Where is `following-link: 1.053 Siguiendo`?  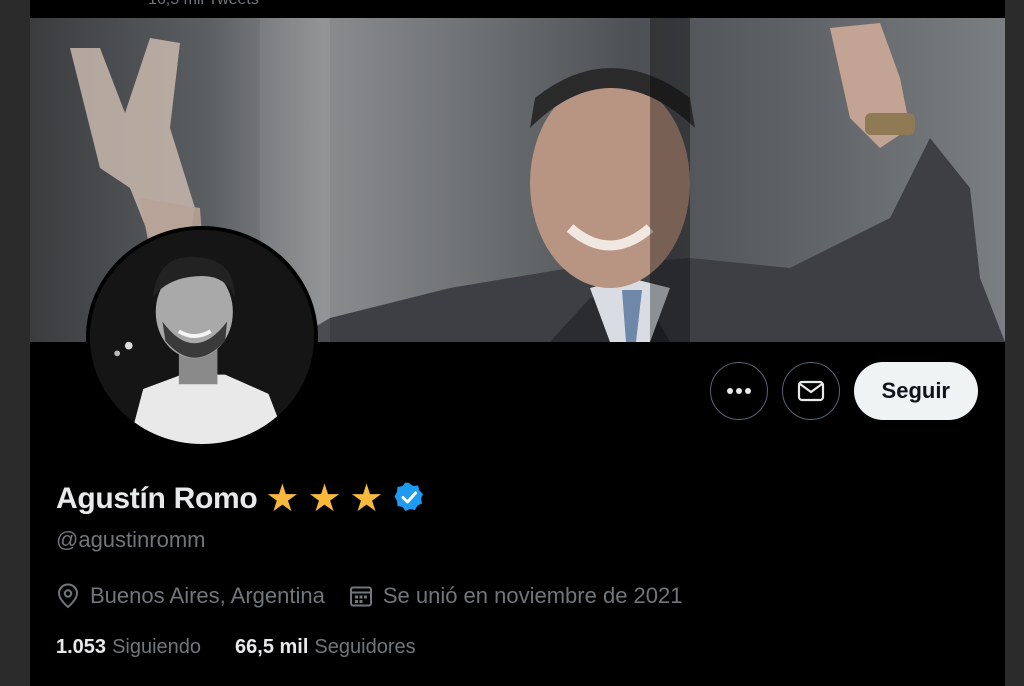 following-link: 1.053 Siguiendo is located at coordinates (128, 647).